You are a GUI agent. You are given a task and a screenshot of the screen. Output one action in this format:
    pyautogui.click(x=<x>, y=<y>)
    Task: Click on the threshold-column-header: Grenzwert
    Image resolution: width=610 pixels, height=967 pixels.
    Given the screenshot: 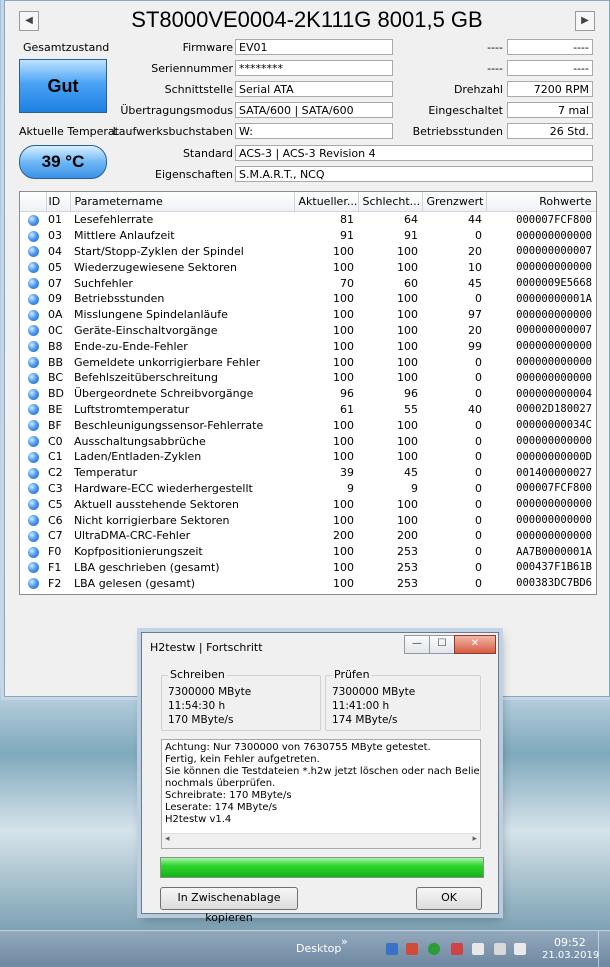 What is the action you would take?
    pyautogui.click(x=454, y=202)
    